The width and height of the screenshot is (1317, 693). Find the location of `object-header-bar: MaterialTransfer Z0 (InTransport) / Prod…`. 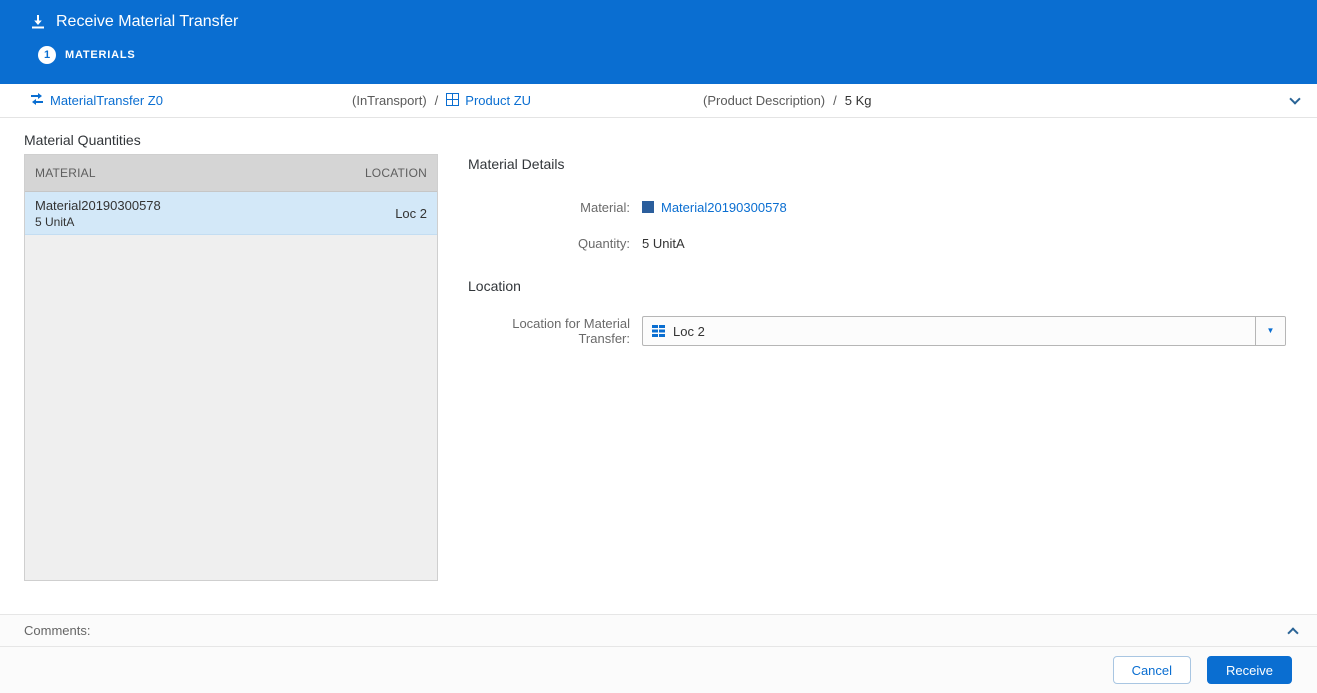

object-header-bar: MaterialTransfer Z0 (InTransport) / Prod… is located at coordinates (658, 101).